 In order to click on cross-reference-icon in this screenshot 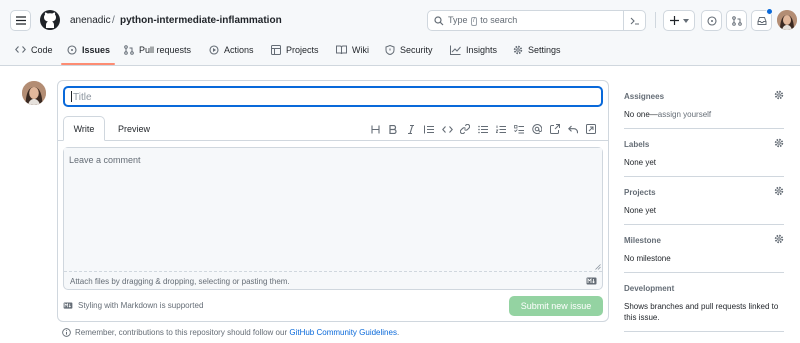, I will do `click(555, 129)`.